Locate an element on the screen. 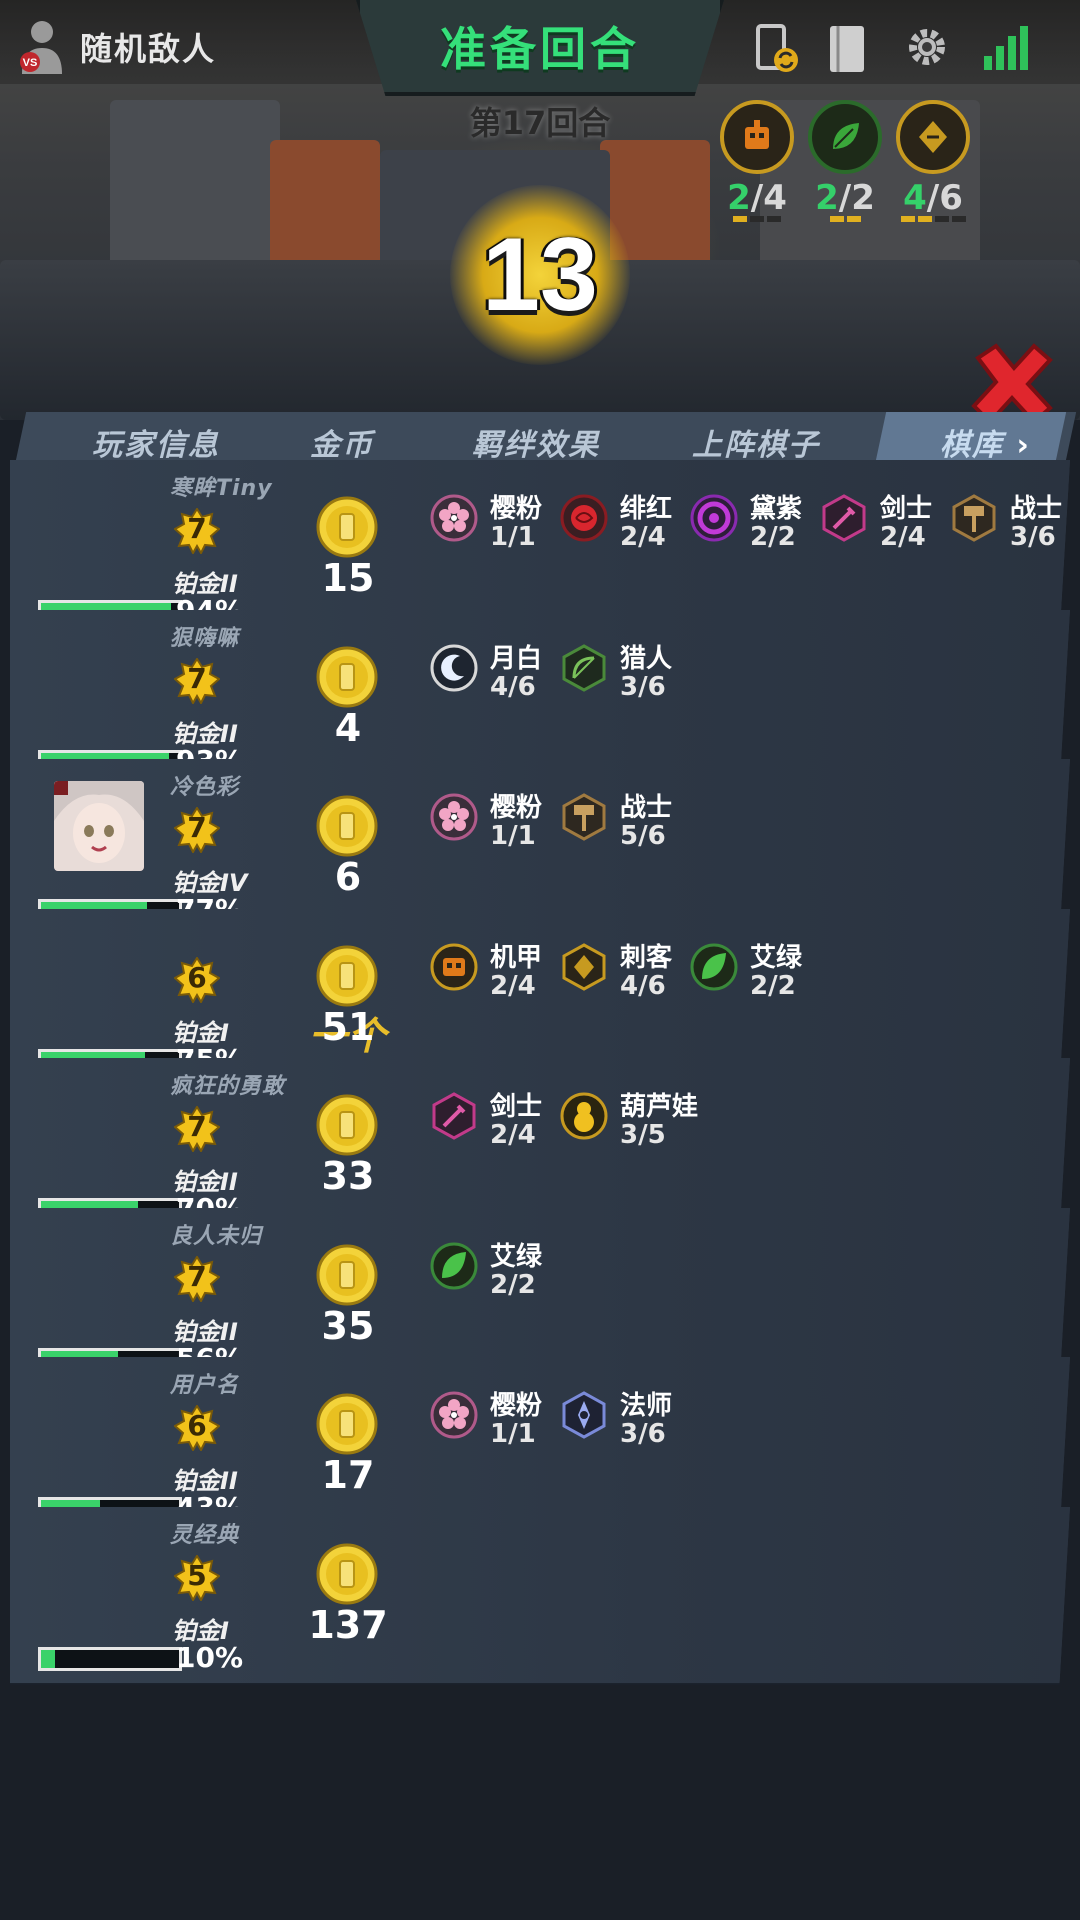  synergy-total-count: /4 is located at coordinates (768, 198).